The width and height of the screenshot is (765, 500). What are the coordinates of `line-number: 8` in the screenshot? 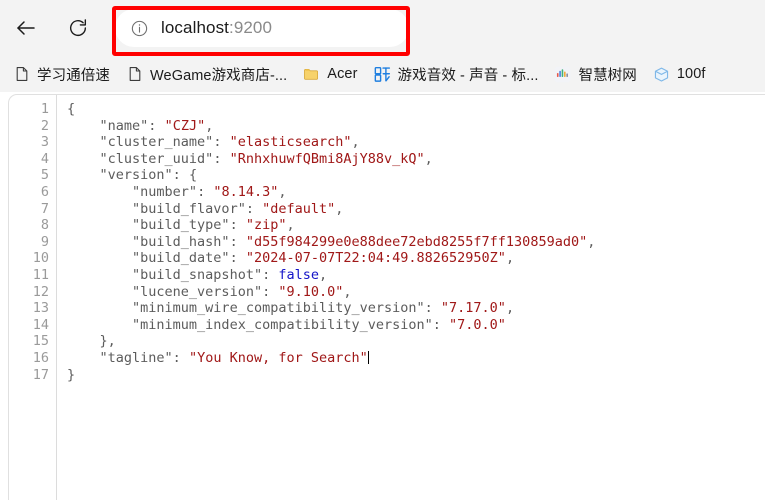 It's located at (44, 225).